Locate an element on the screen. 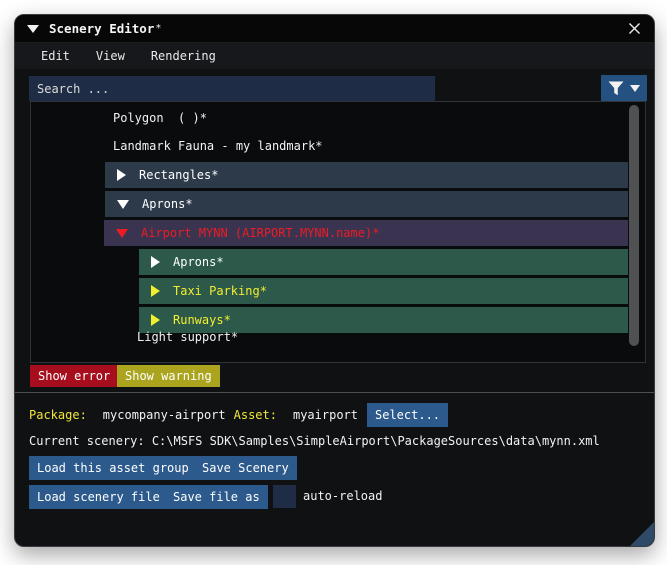  tree-group-label: Airport MYNN (AIRPORT.MYNN.name)* is located at coordinates (260, 233).